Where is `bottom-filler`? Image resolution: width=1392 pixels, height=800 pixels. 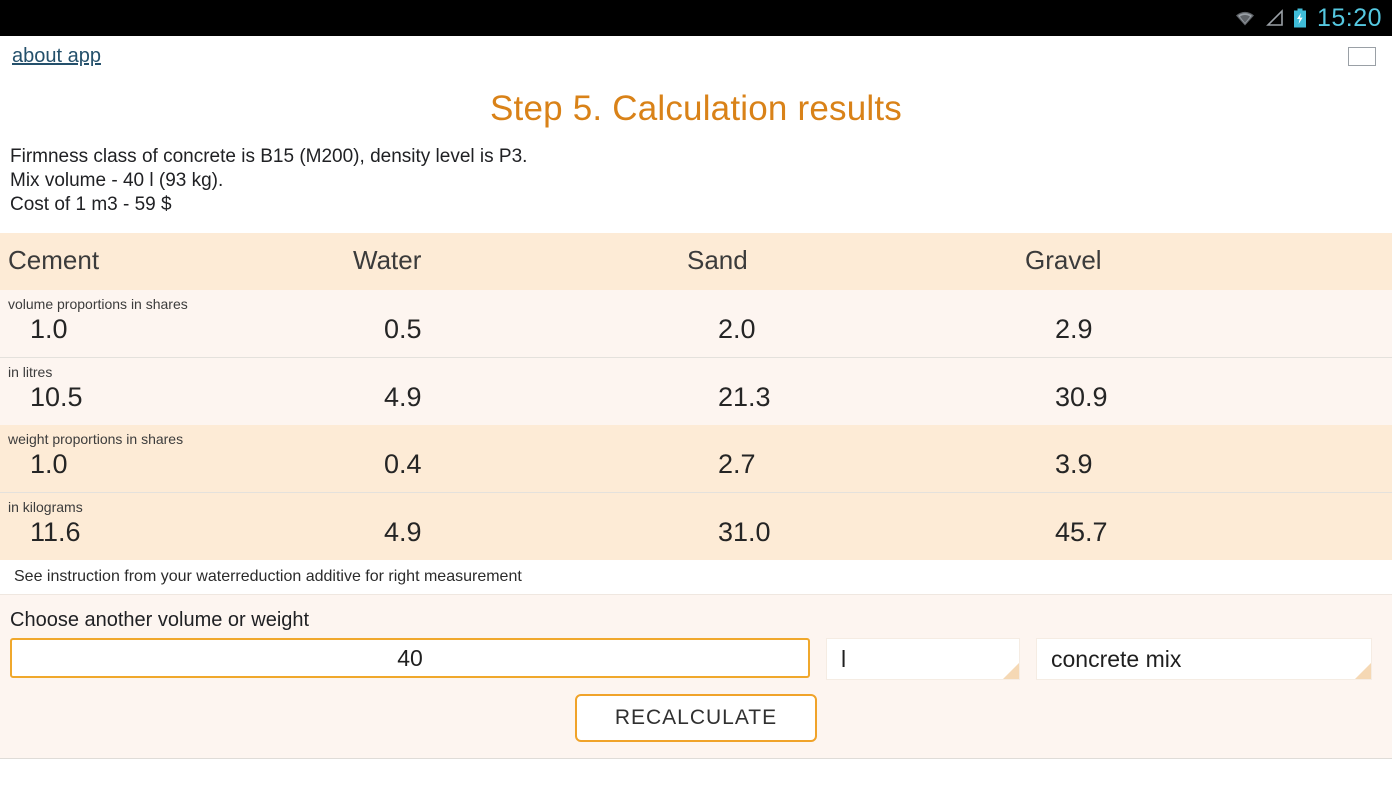
bottom-filler is located at coordinates (696, 766).